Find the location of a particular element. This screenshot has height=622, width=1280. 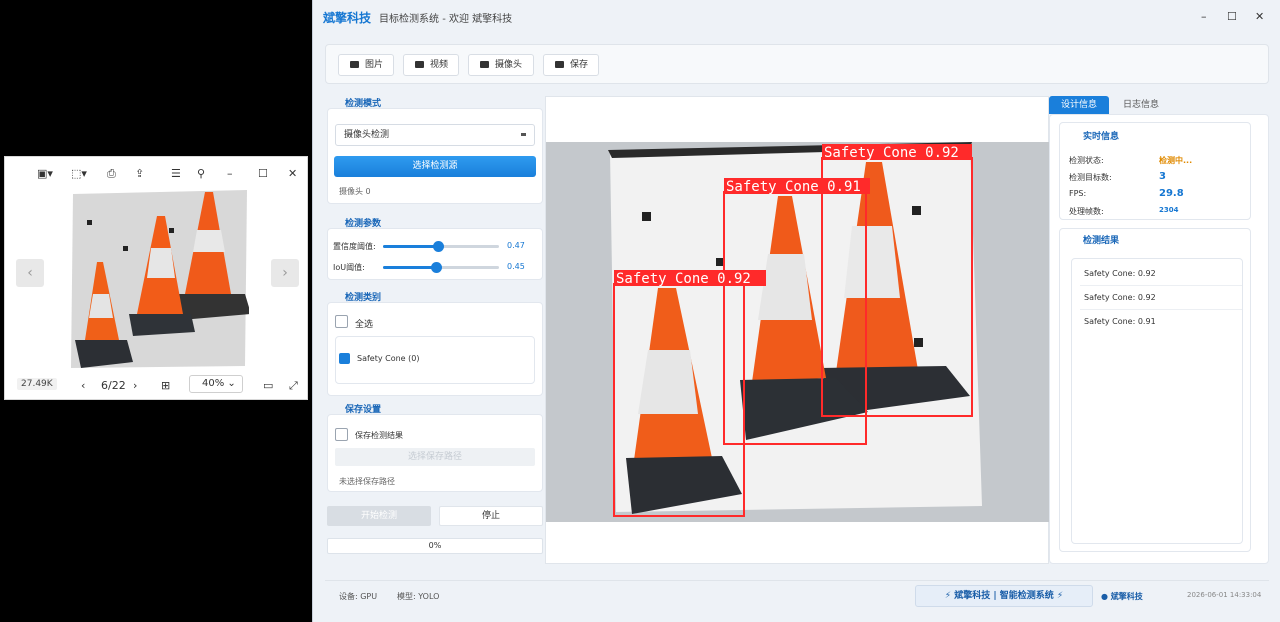

menu-icon: ☰ is located at coordinates (176, 174).